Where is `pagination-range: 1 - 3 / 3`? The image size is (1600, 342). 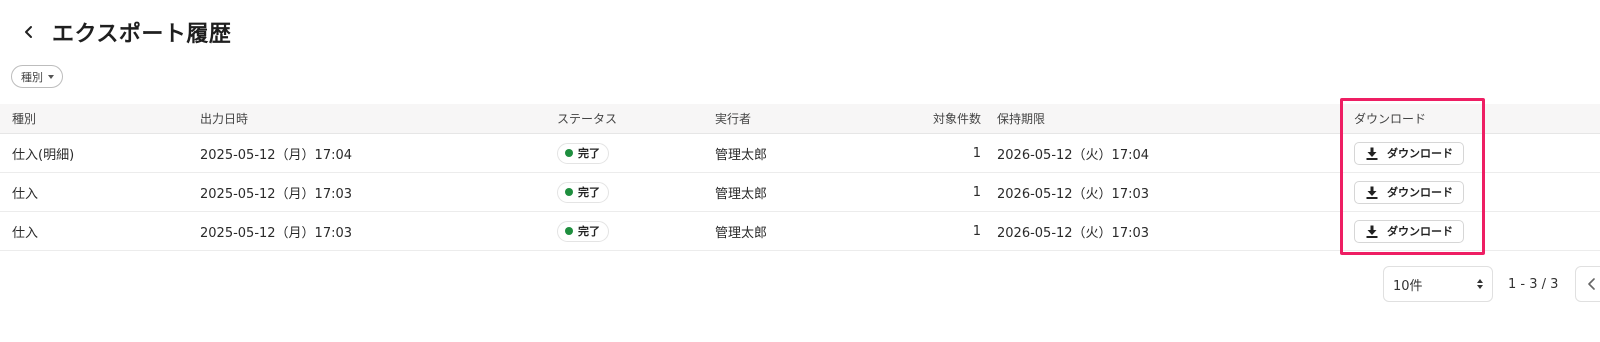
pagination-range: 1 - 3 / 3 is located at coordinates (1533, 284).